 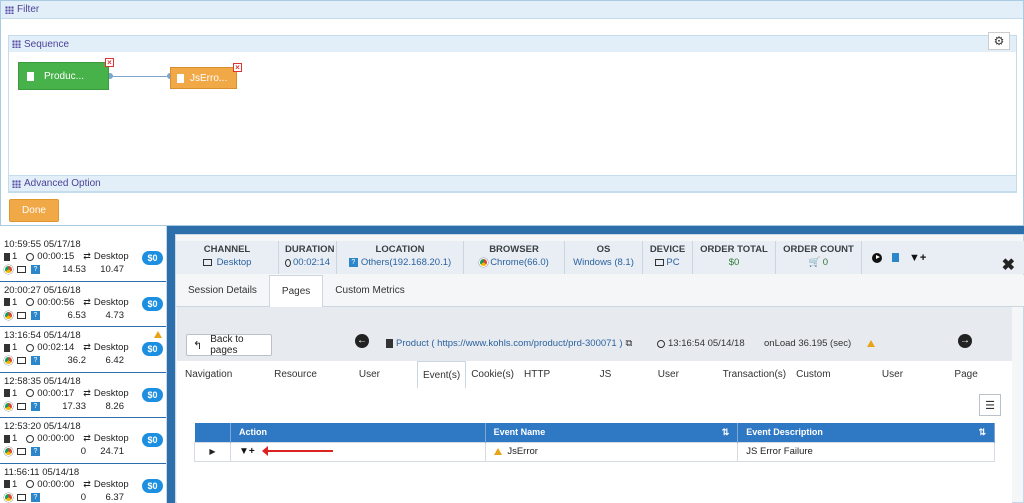 What do you see at coordinates (229, 345) in the screenshot?
I see `back-to-pages-button: ↰ Back to pages` at bounding box center [229, 345].